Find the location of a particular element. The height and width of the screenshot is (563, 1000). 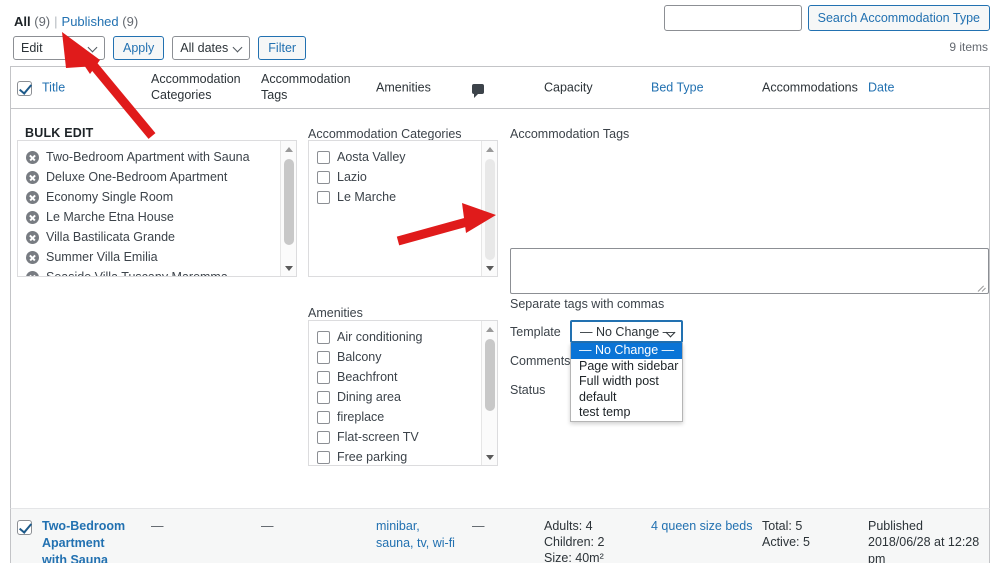

items-count: 9 items is located at coordinates (968, 47).